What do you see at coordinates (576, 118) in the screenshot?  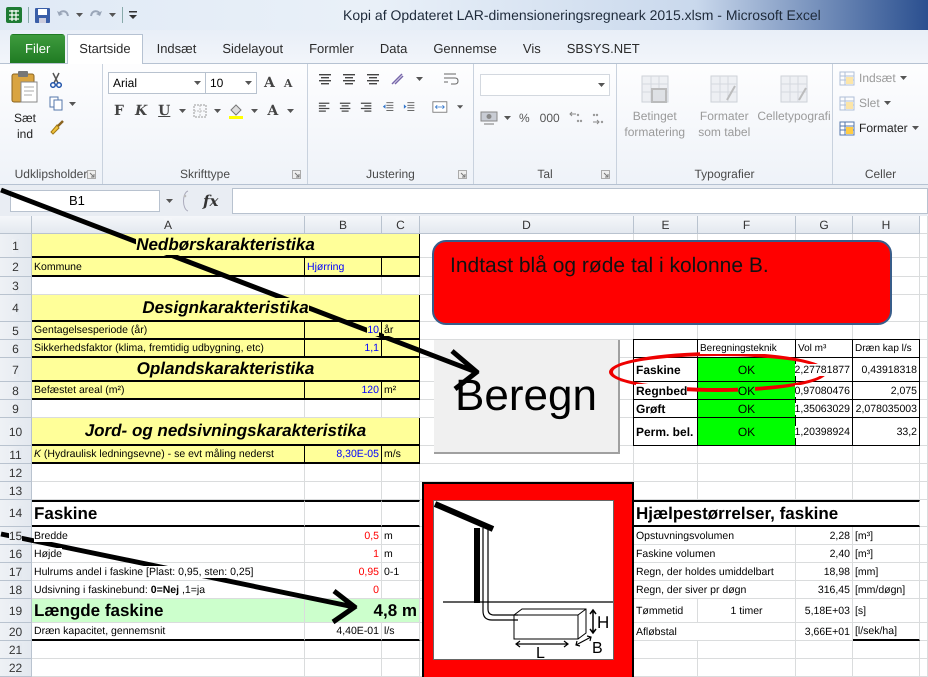 I see `increase-decimal-icon` at bounding box center [576, 118].